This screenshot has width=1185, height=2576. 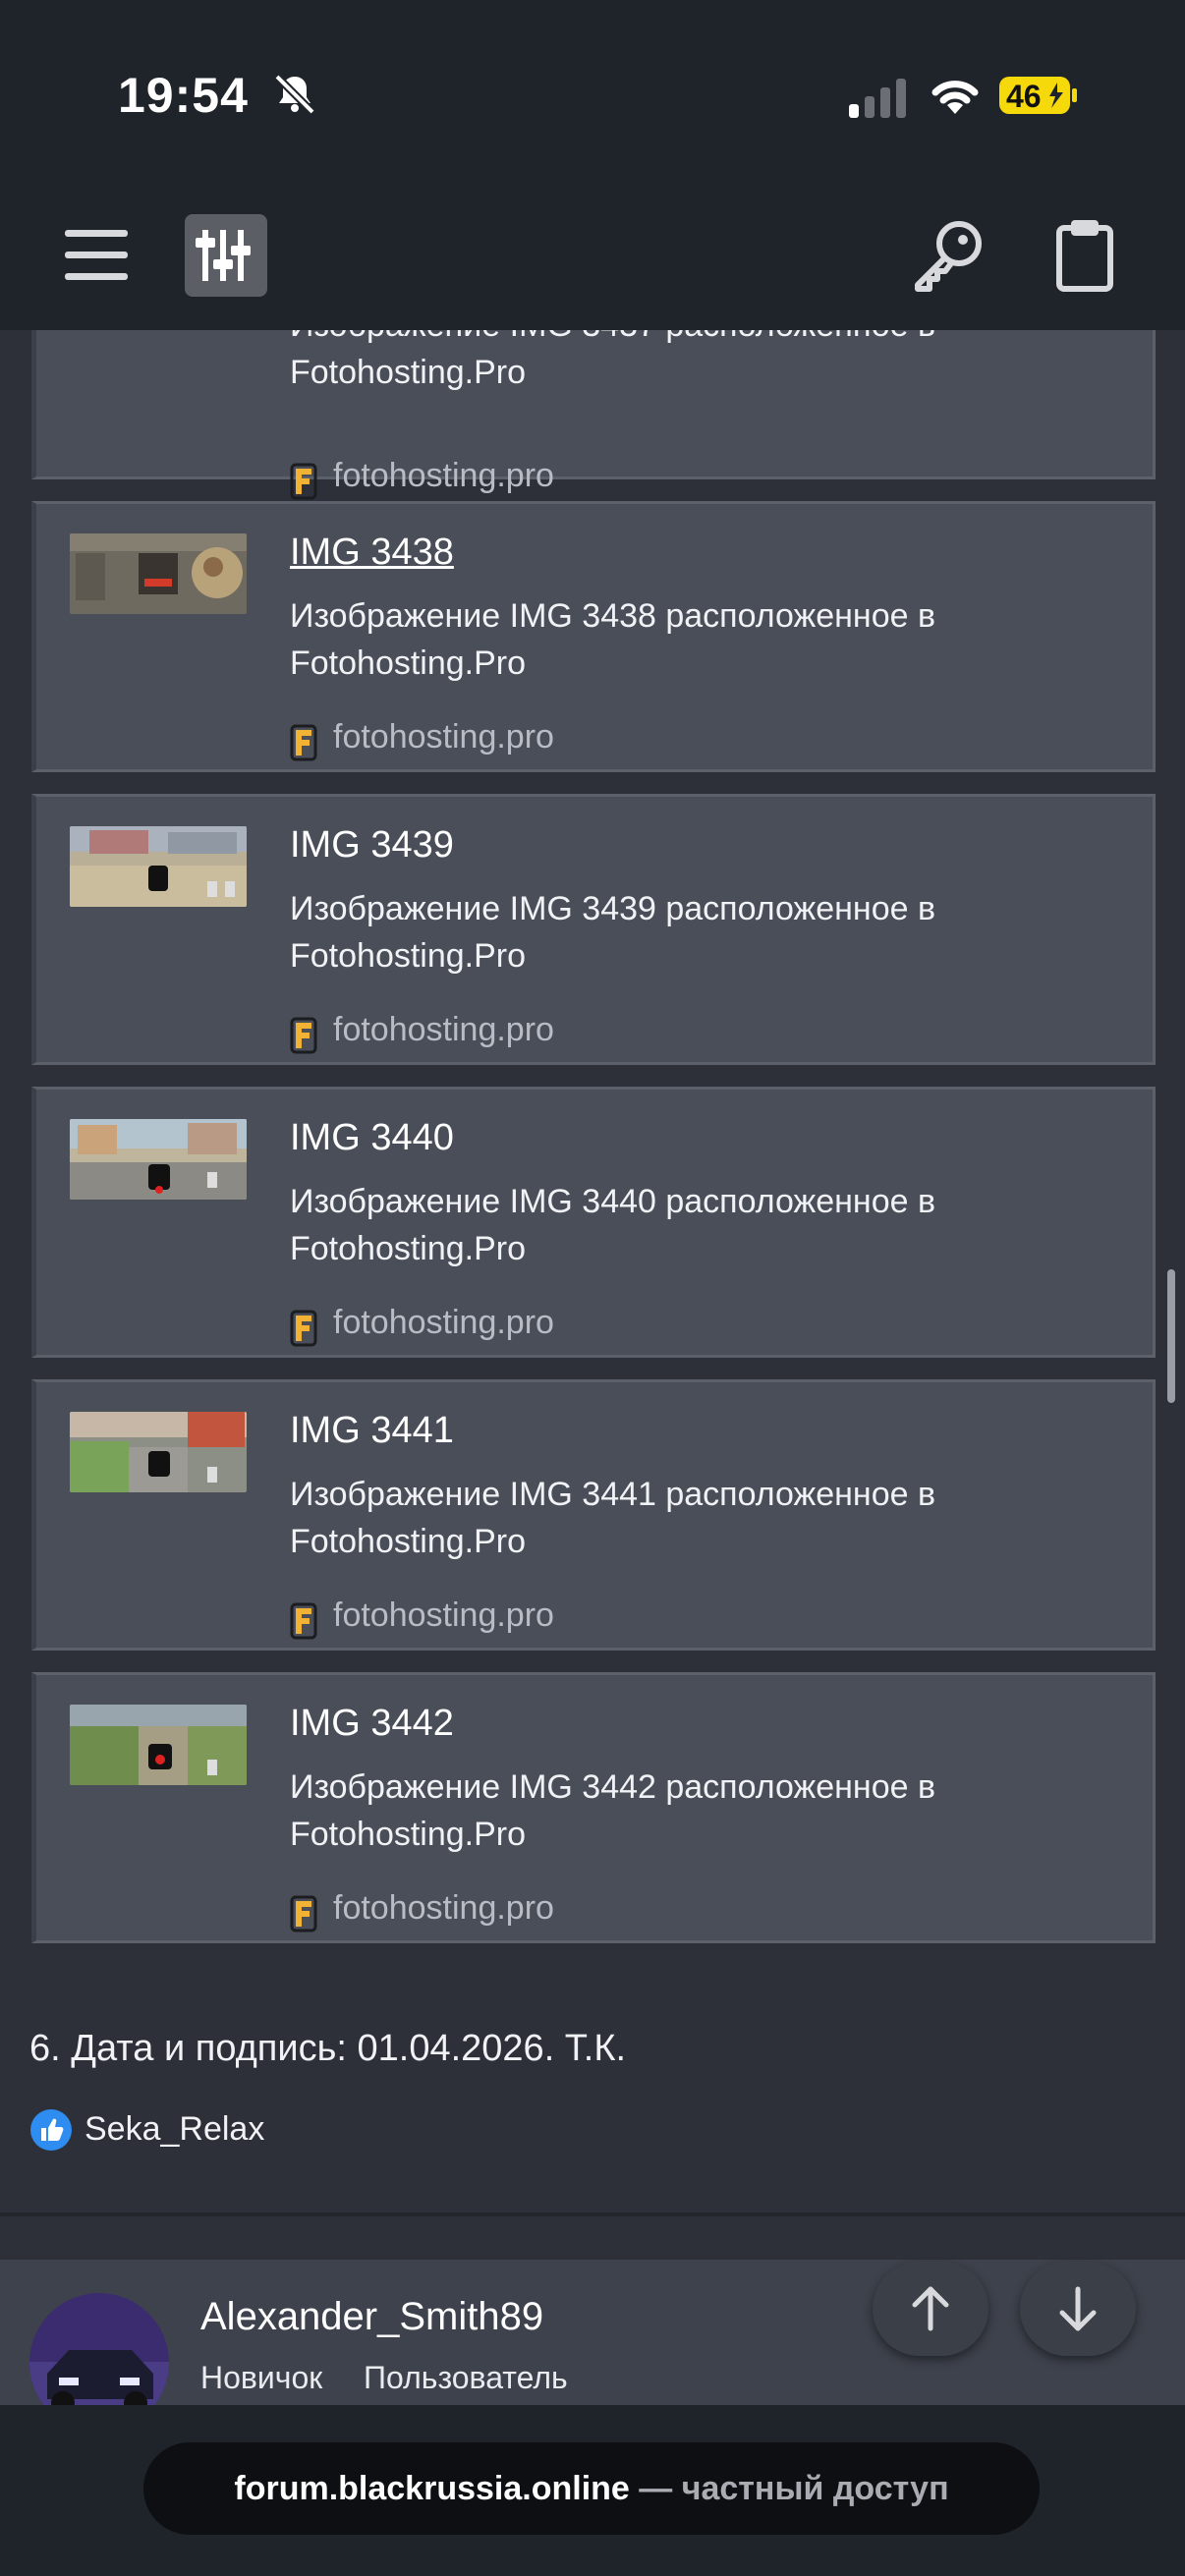 I want to click on cellular-signal-icon, so click(x=878, y=98).